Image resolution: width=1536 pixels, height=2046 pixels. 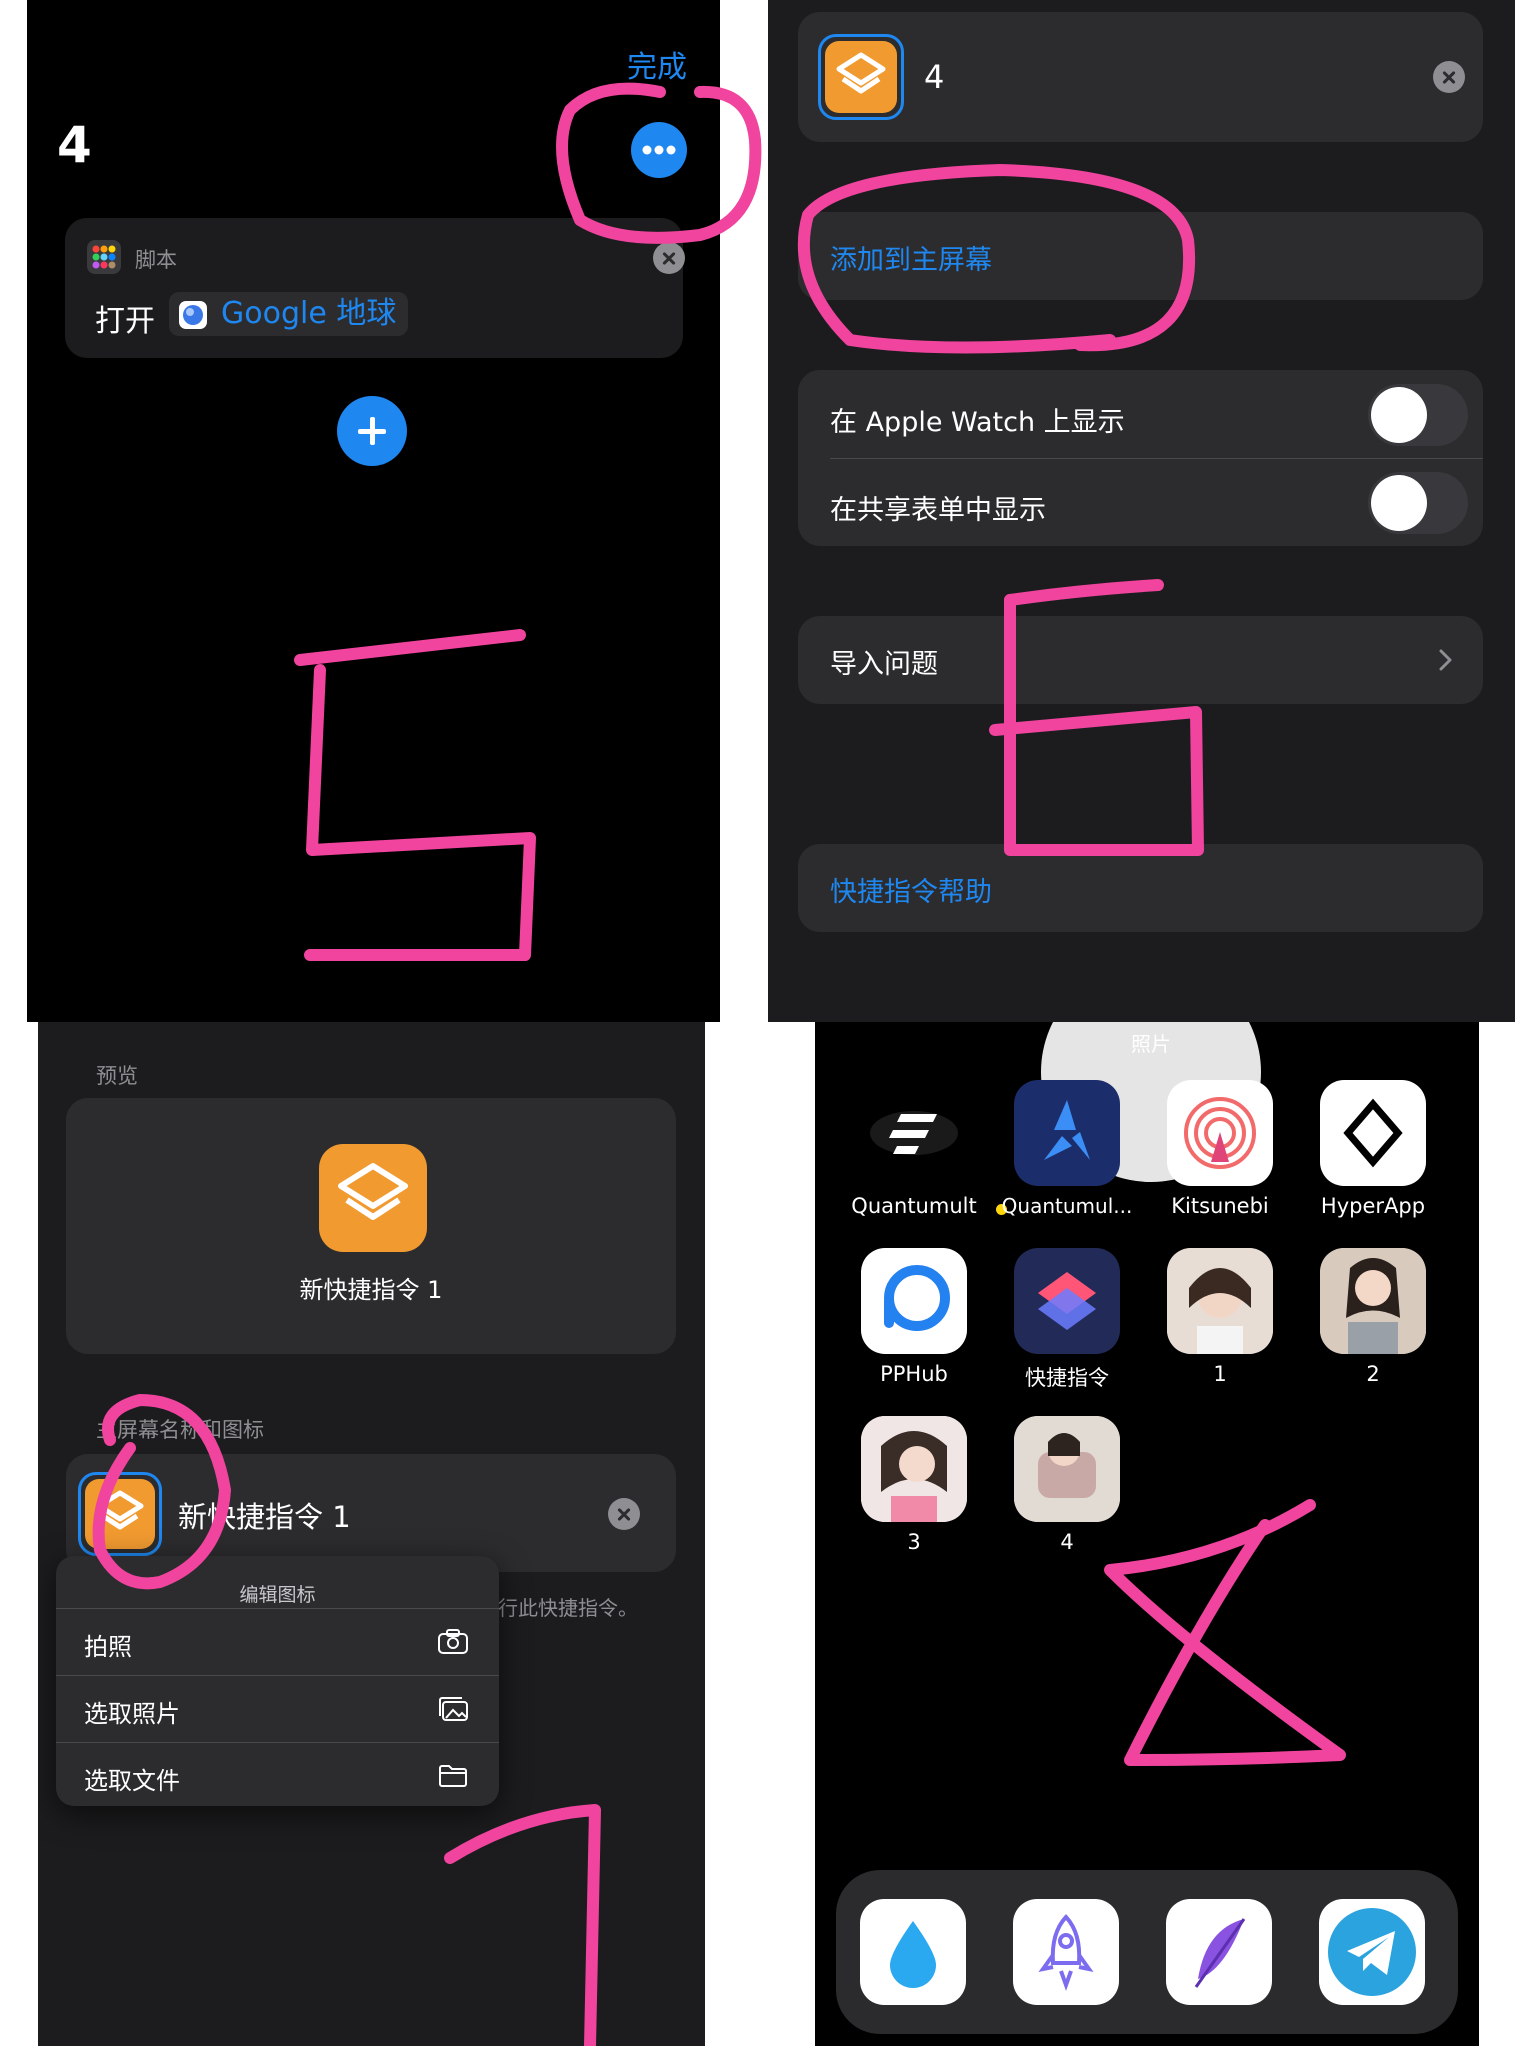 I want to click on edit-icon-menu: 编辑图标 拍照 选取照片 选取文件, so click(x=277, y=1681).